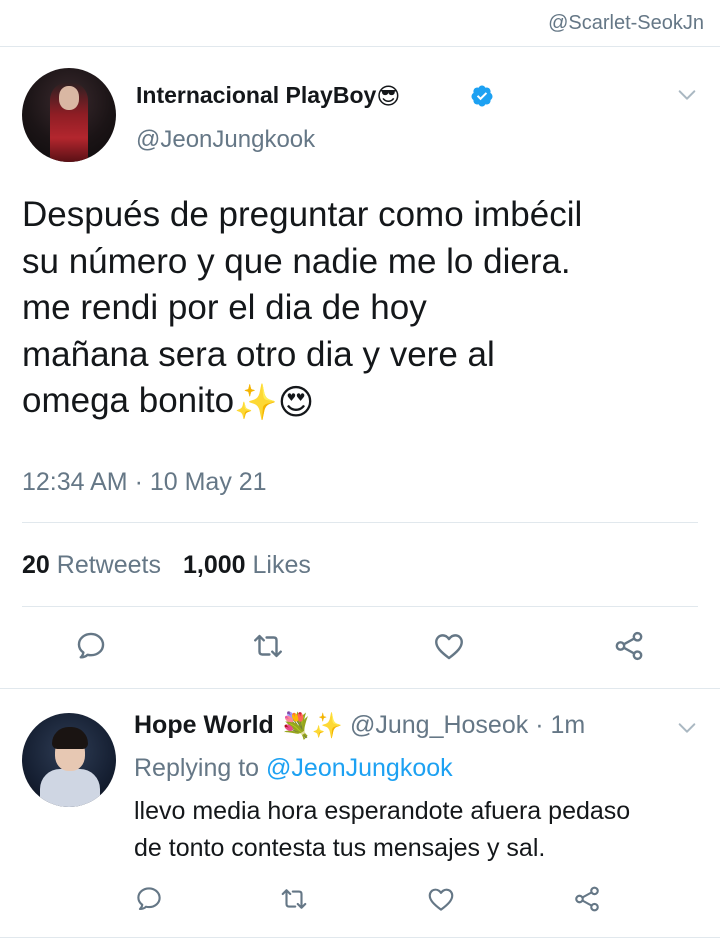  What do you see at coordinates (69, 760) in the screenshot?
I see `reply-avatar` at bounding box center [69, 760].